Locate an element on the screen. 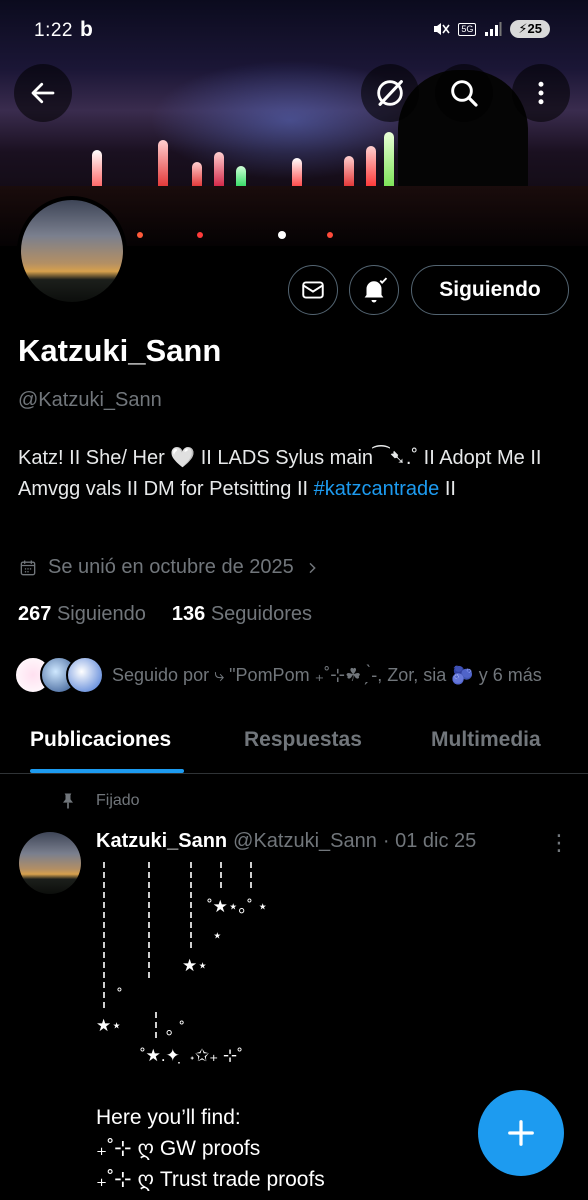 This screenshot has width=588, height=1200. arrow-left-icon is located at coordinates (43, 93).